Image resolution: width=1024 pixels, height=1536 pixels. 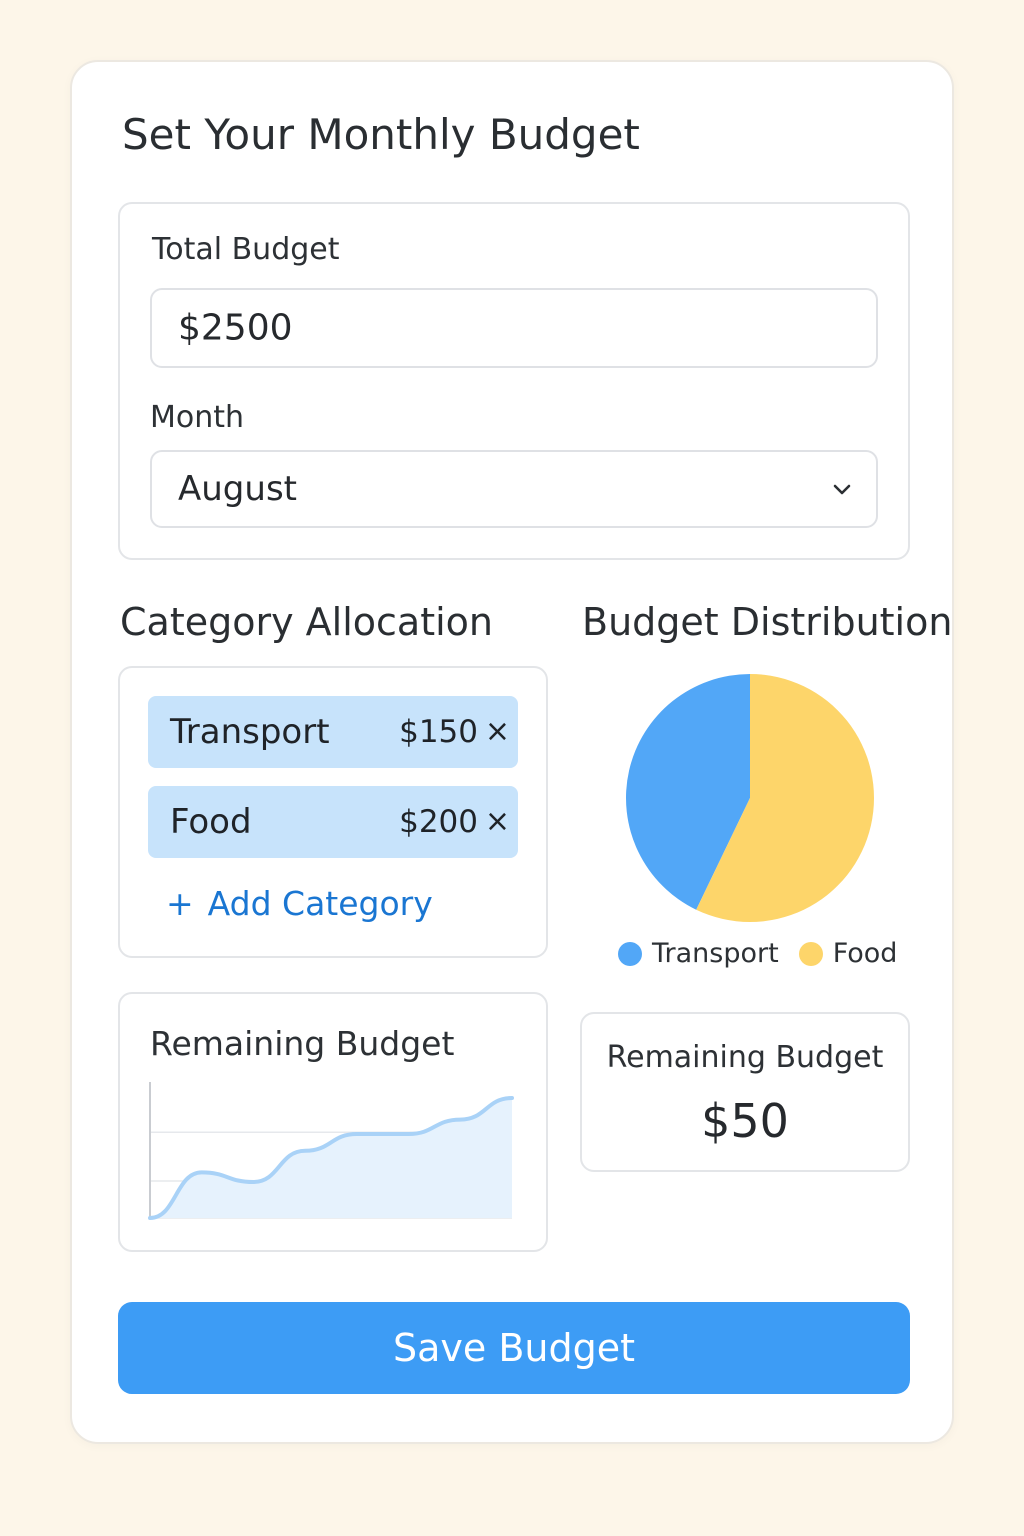 What do you see at coordinates (630, 953) in the screenshot?
I see `legend-dot-transport` at bounding box center [630, 953].